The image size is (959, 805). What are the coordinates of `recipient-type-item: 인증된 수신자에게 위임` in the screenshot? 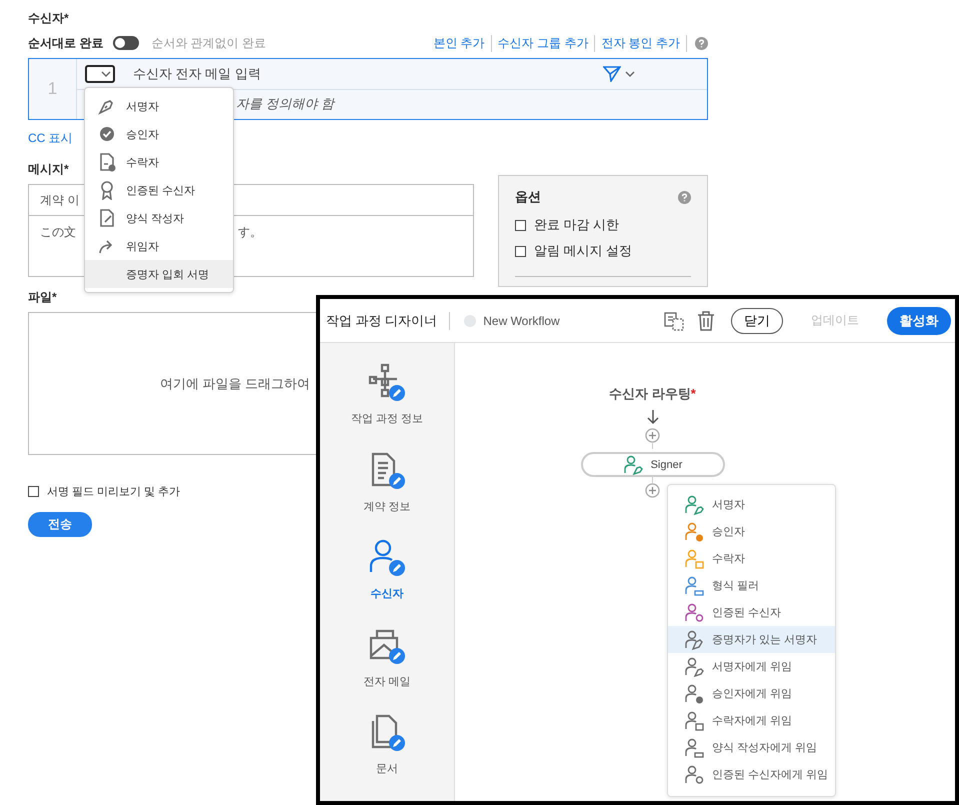 It's located at (751, 774).